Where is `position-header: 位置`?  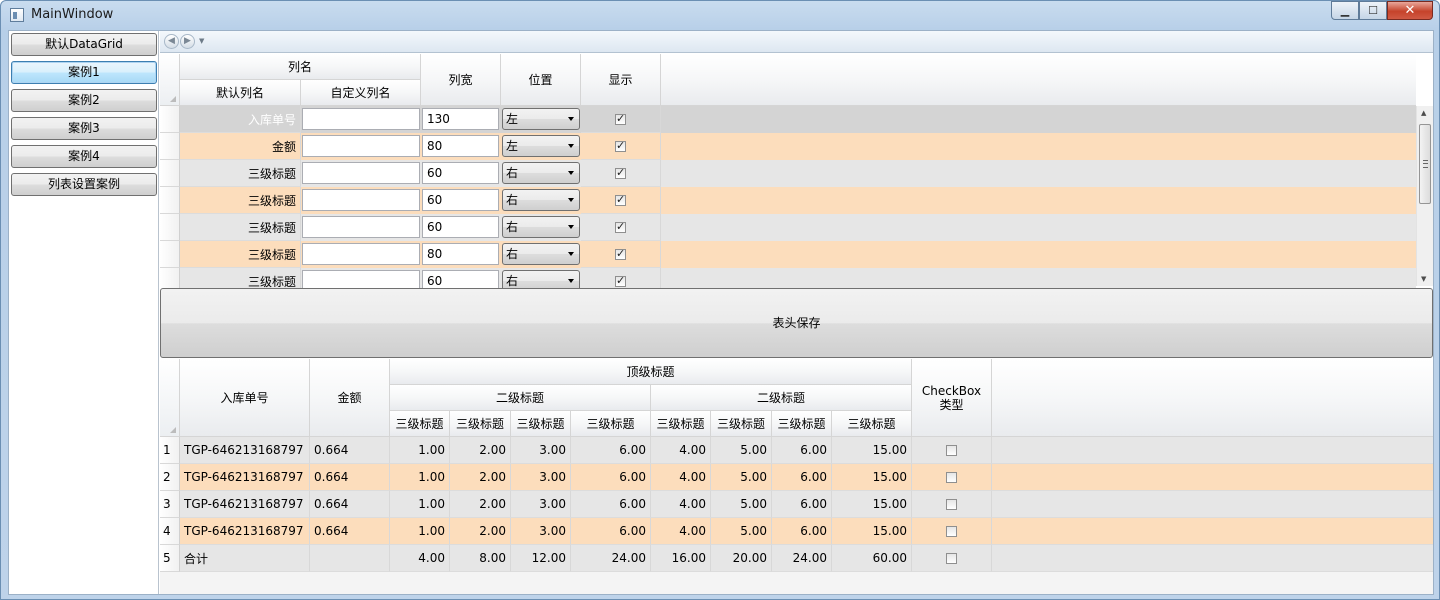
position-header: 位置 is located at coordinates (541, 80).